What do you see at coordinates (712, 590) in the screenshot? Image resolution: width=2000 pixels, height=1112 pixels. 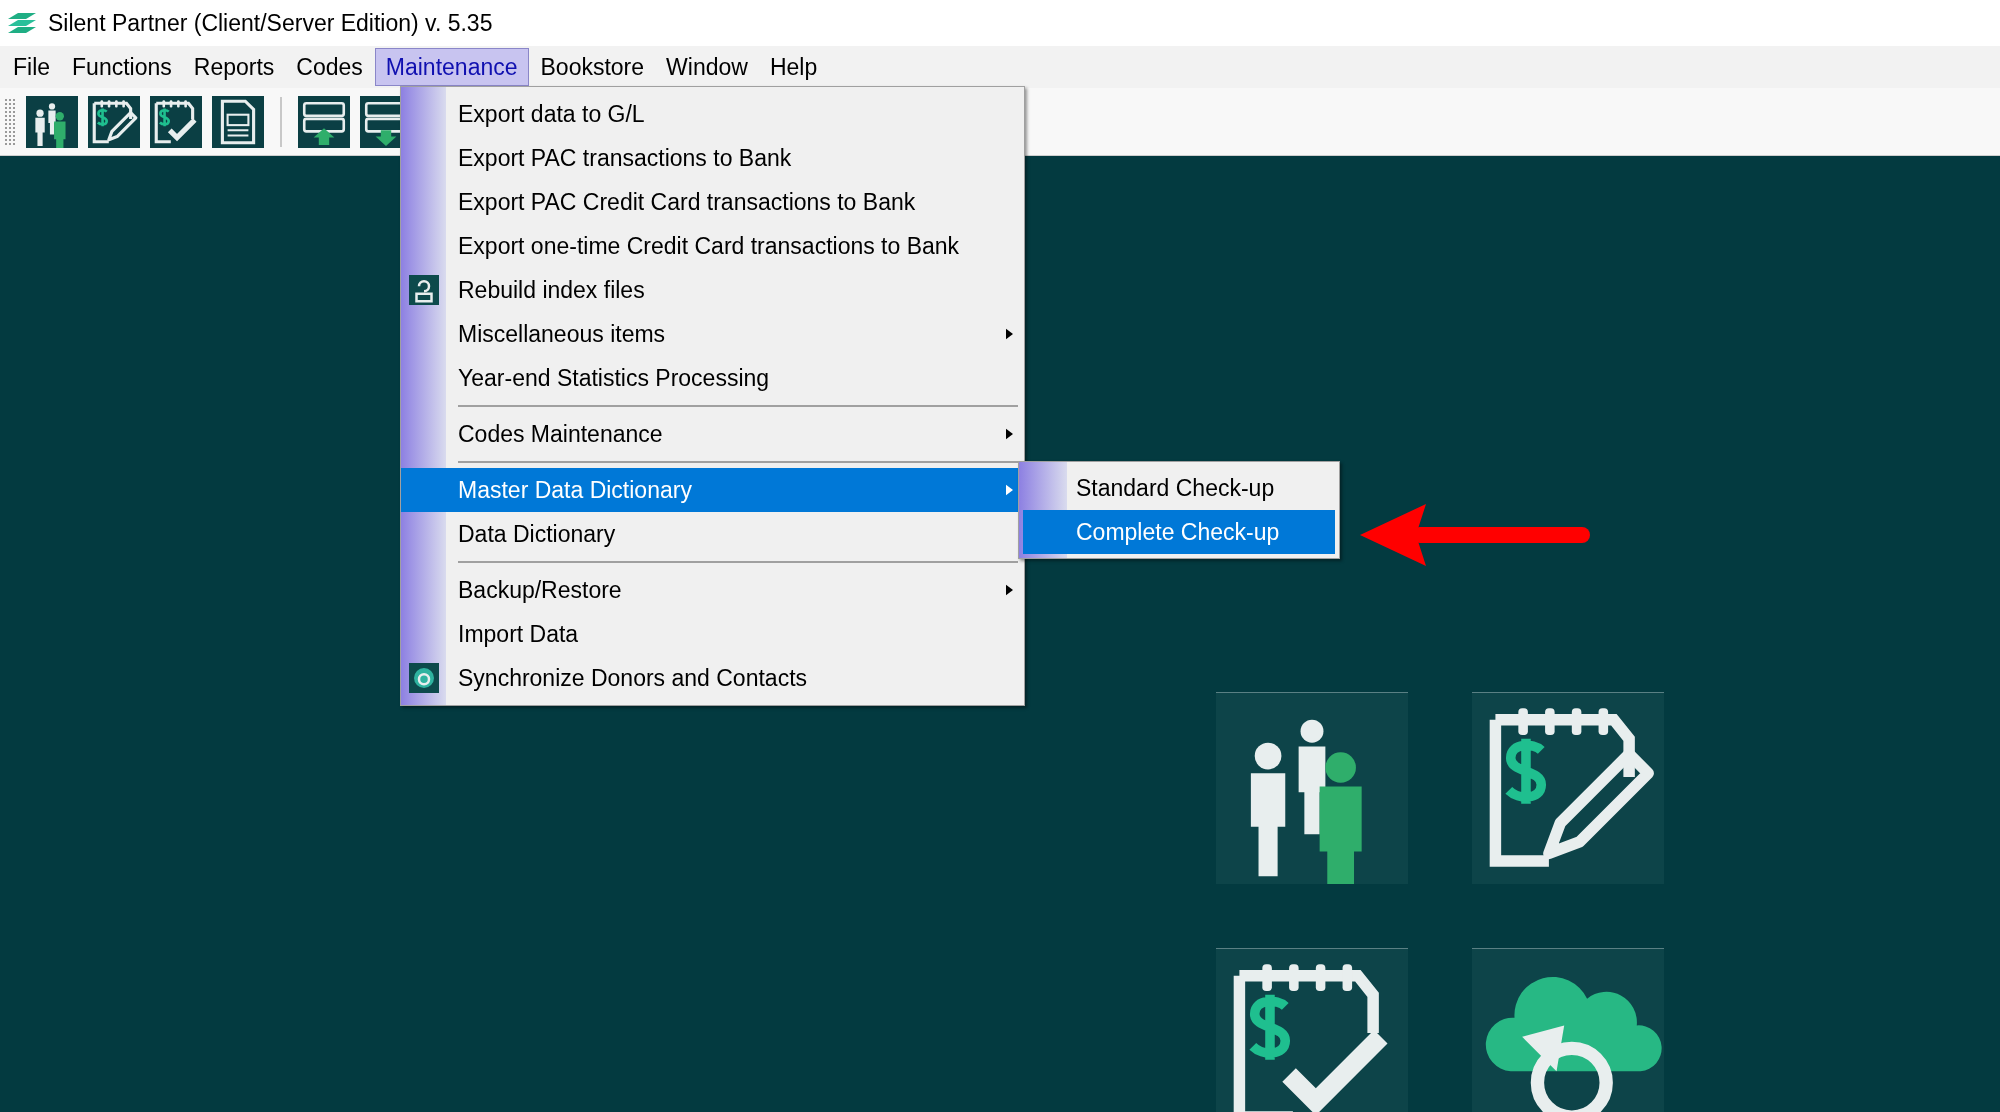 I see `menu-item: Backup/Restore` at bounding box center [712, 590].